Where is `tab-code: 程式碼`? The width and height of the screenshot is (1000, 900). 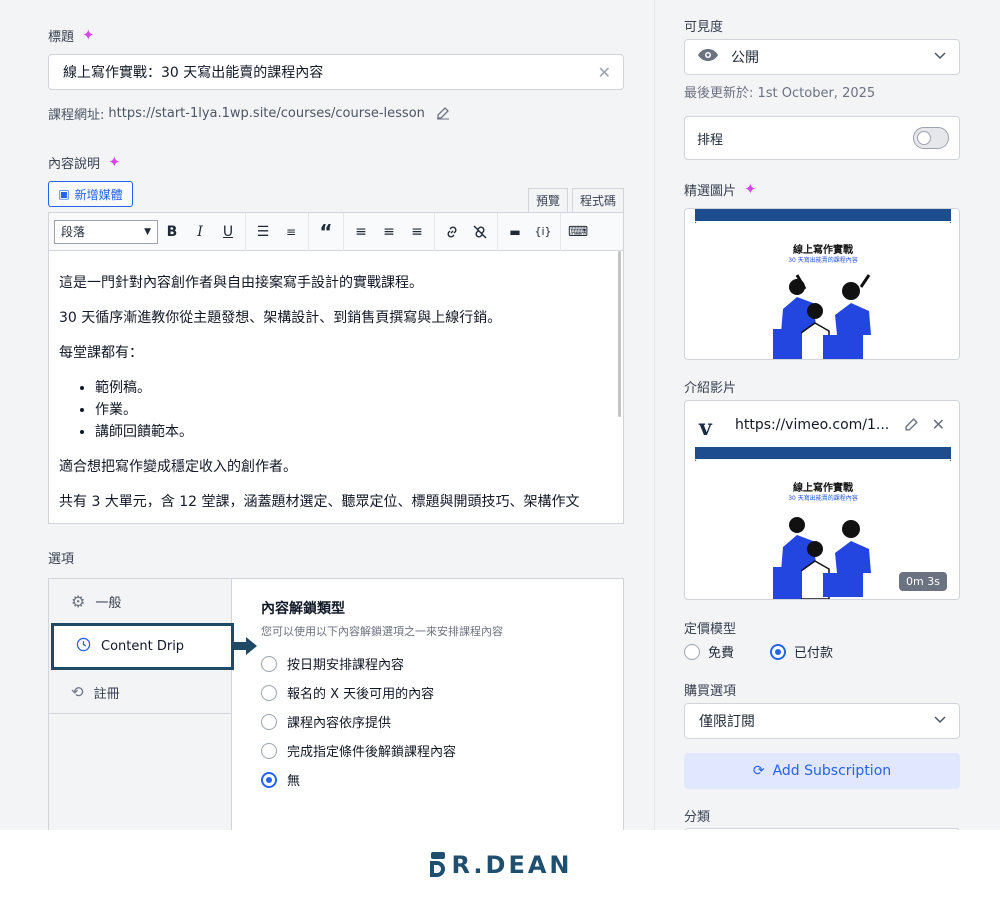 tab-code: 程式碼 is located at coordinates (598, 200).